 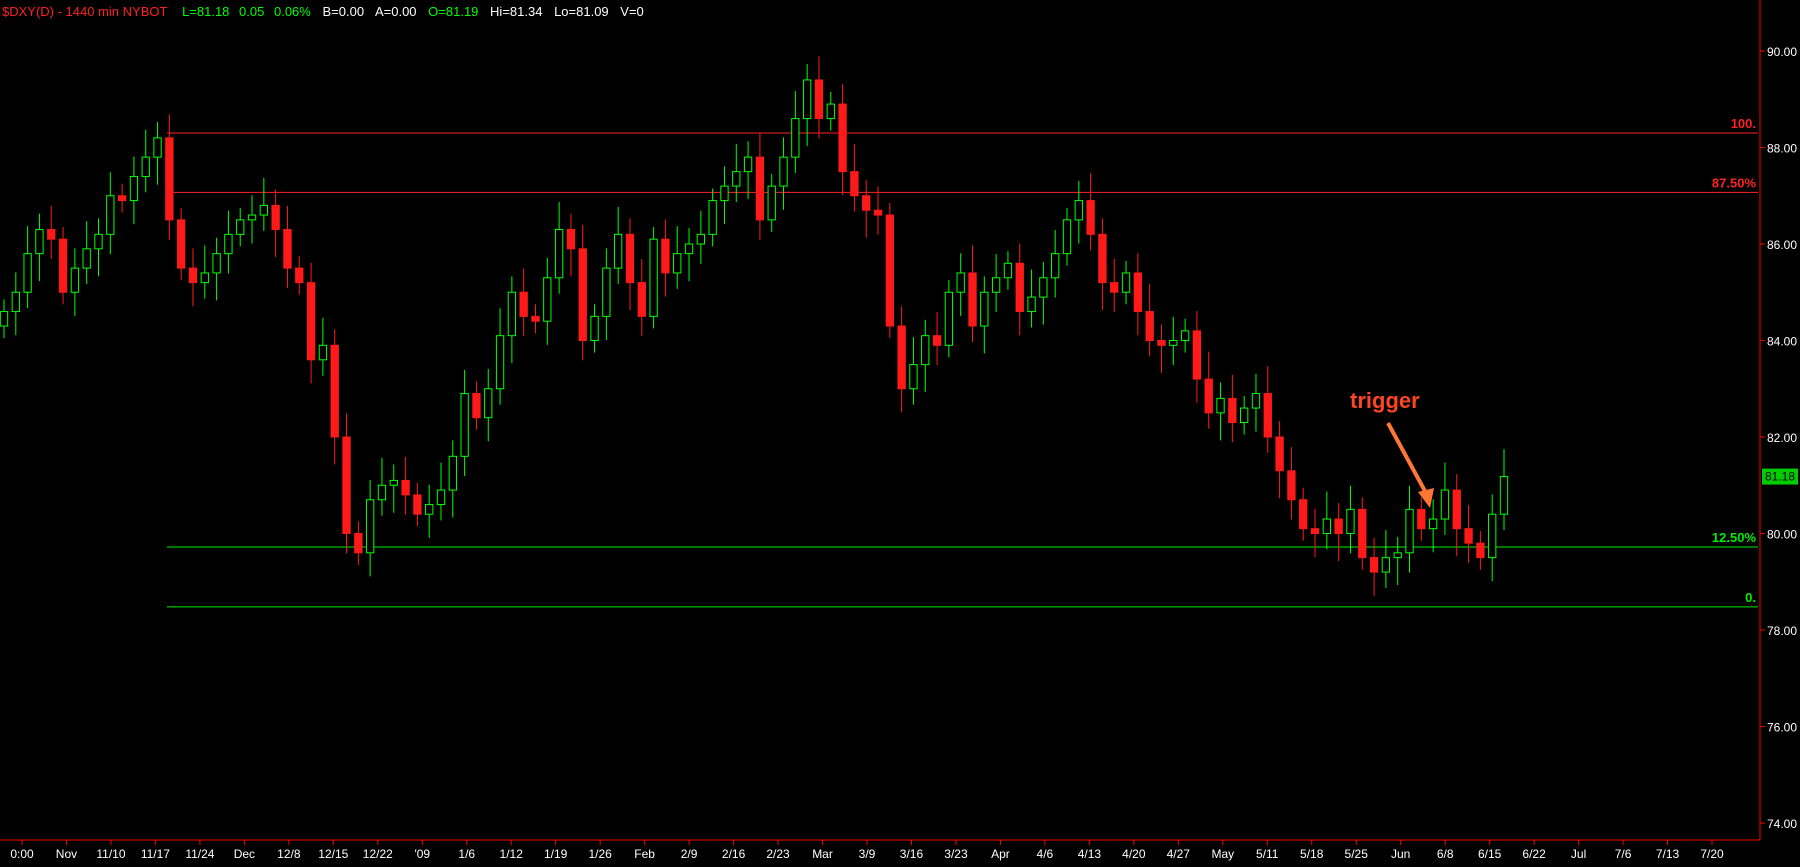 I want to click on header-change-pct: 0.06%, so click(x=292, y=11).